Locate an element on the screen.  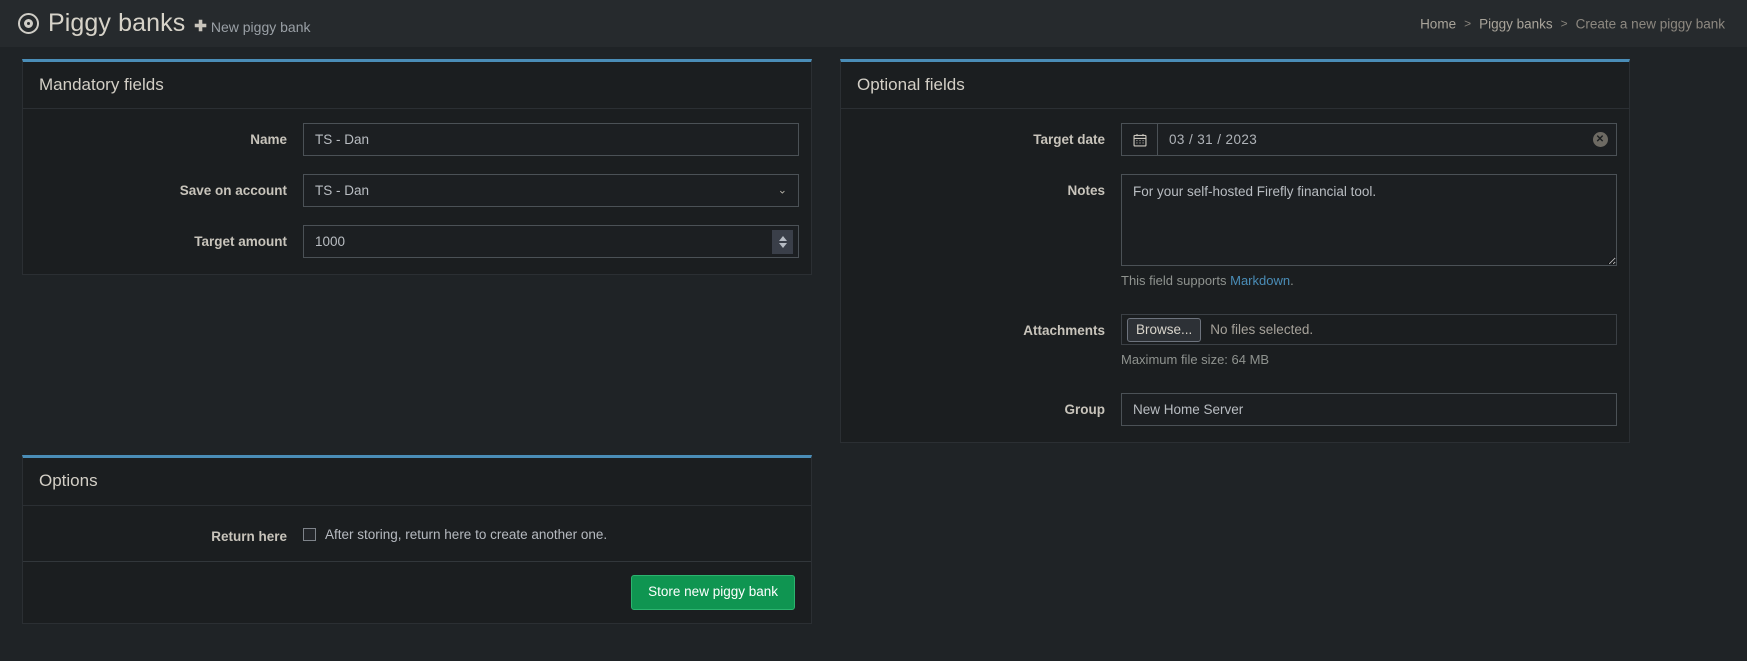
breadcrumb-piggy-banks: Piggy banks is located at coordinates (1516, 23).